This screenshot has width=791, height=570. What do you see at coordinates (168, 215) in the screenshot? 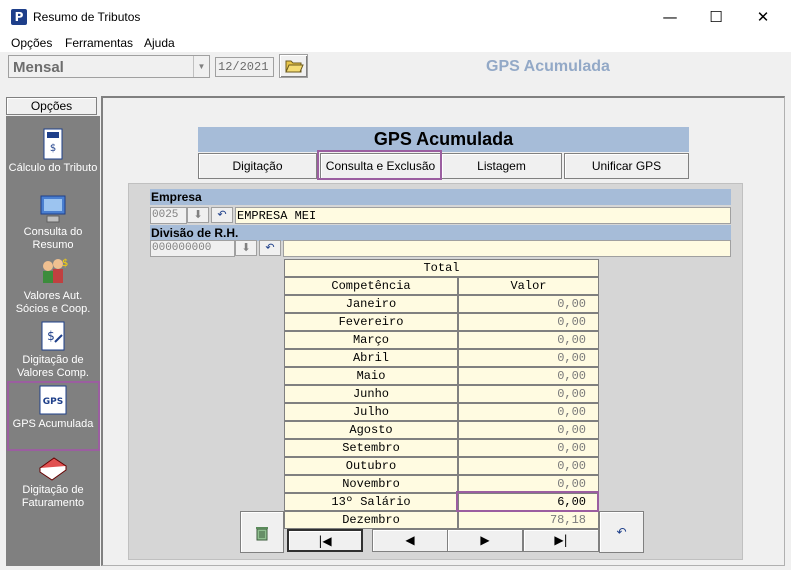
I see `empresa-code-field: 0025` at bounding box center [168, 215].